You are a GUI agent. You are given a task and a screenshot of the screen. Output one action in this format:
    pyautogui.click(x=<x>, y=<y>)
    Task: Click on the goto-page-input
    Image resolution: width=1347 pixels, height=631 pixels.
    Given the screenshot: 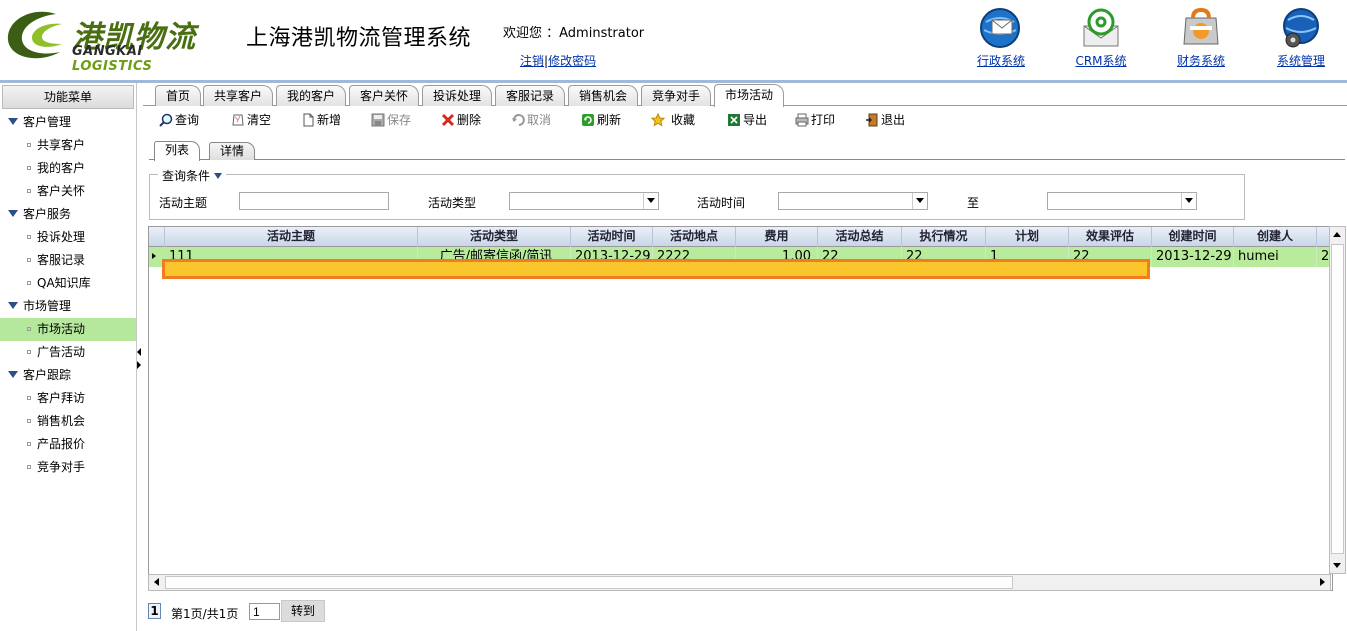 What is the action you would take?
    pyautogui.click(x=264, y=611)
    